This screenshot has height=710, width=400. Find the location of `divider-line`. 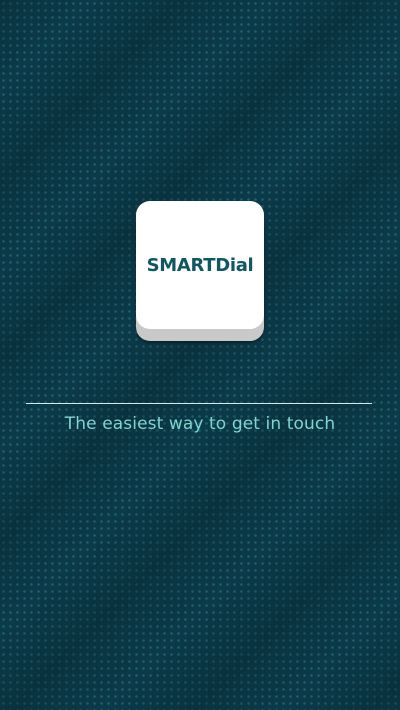

divider-line is located at coordinates (199, 403).